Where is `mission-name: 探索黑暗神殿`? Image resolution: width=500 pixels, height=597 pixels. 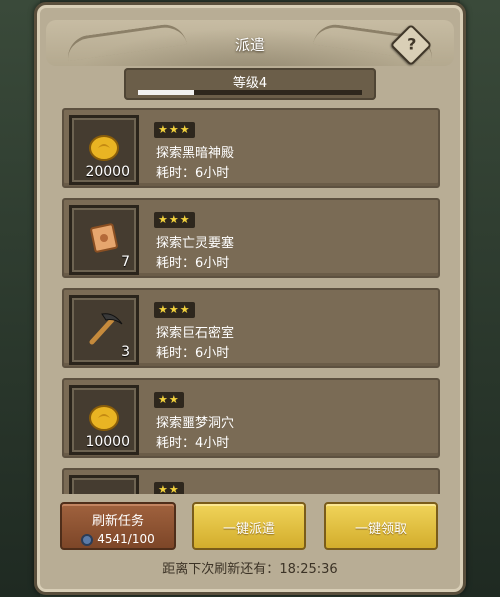
mission-name: 探索黑暗神殿 is located at coordinates (195, 153).